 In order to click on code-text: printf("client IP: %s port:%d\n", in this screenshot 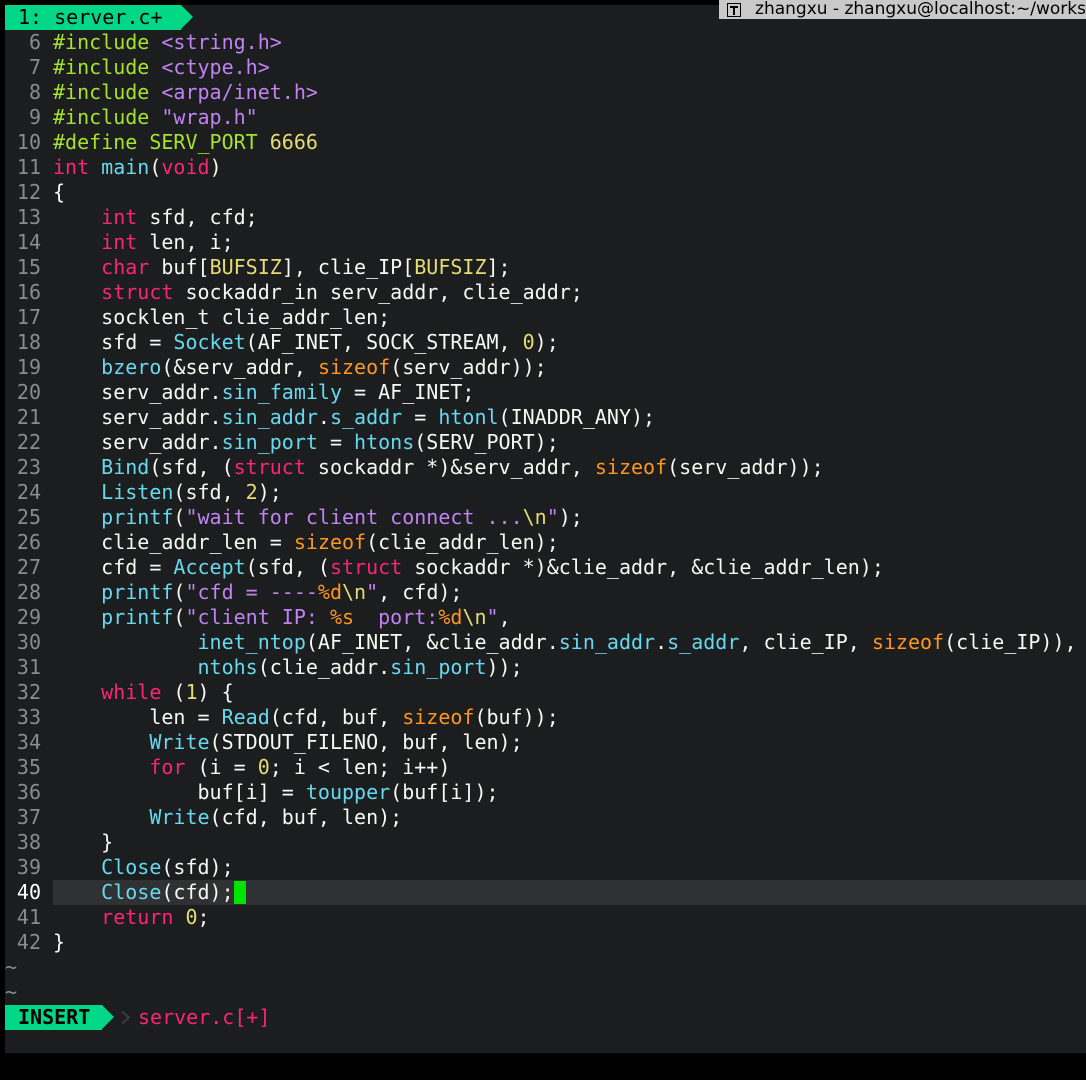, I will do `click(282, 617)`.